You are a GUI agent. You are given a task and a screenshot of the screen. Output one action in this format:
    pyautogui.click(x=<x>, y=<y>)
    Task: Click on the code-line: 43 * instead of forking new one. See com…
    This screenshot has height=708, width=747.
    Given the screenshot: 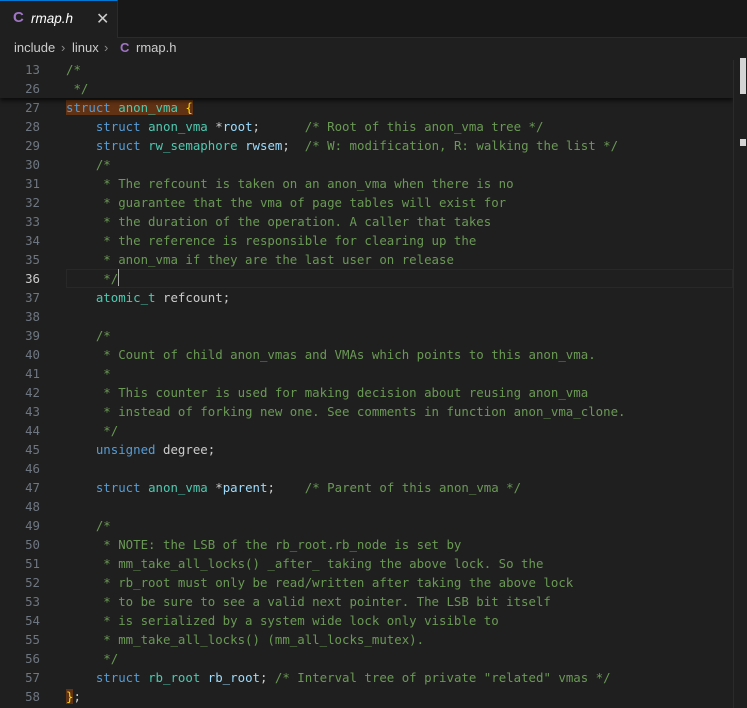 What is the action you would take?
    pyautogui.click(x=366, y=411)
    